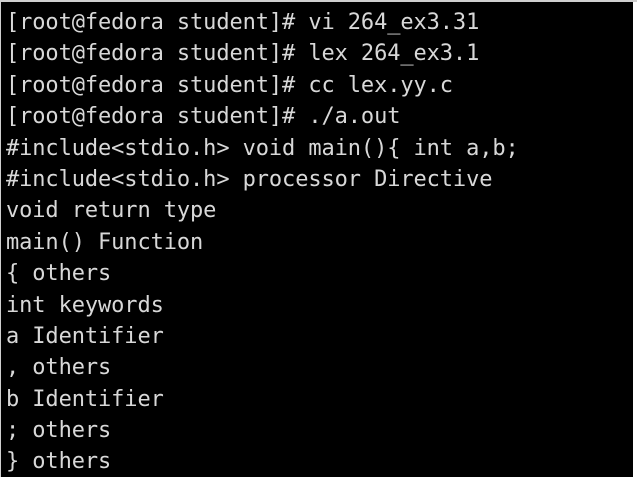 This screenshot has height=477, width=637. Describe the element at coordinates (243, 54) in the screenshot. I see `terminal-line: [root@fedora student]# lex 264_ex3.1` at that location.